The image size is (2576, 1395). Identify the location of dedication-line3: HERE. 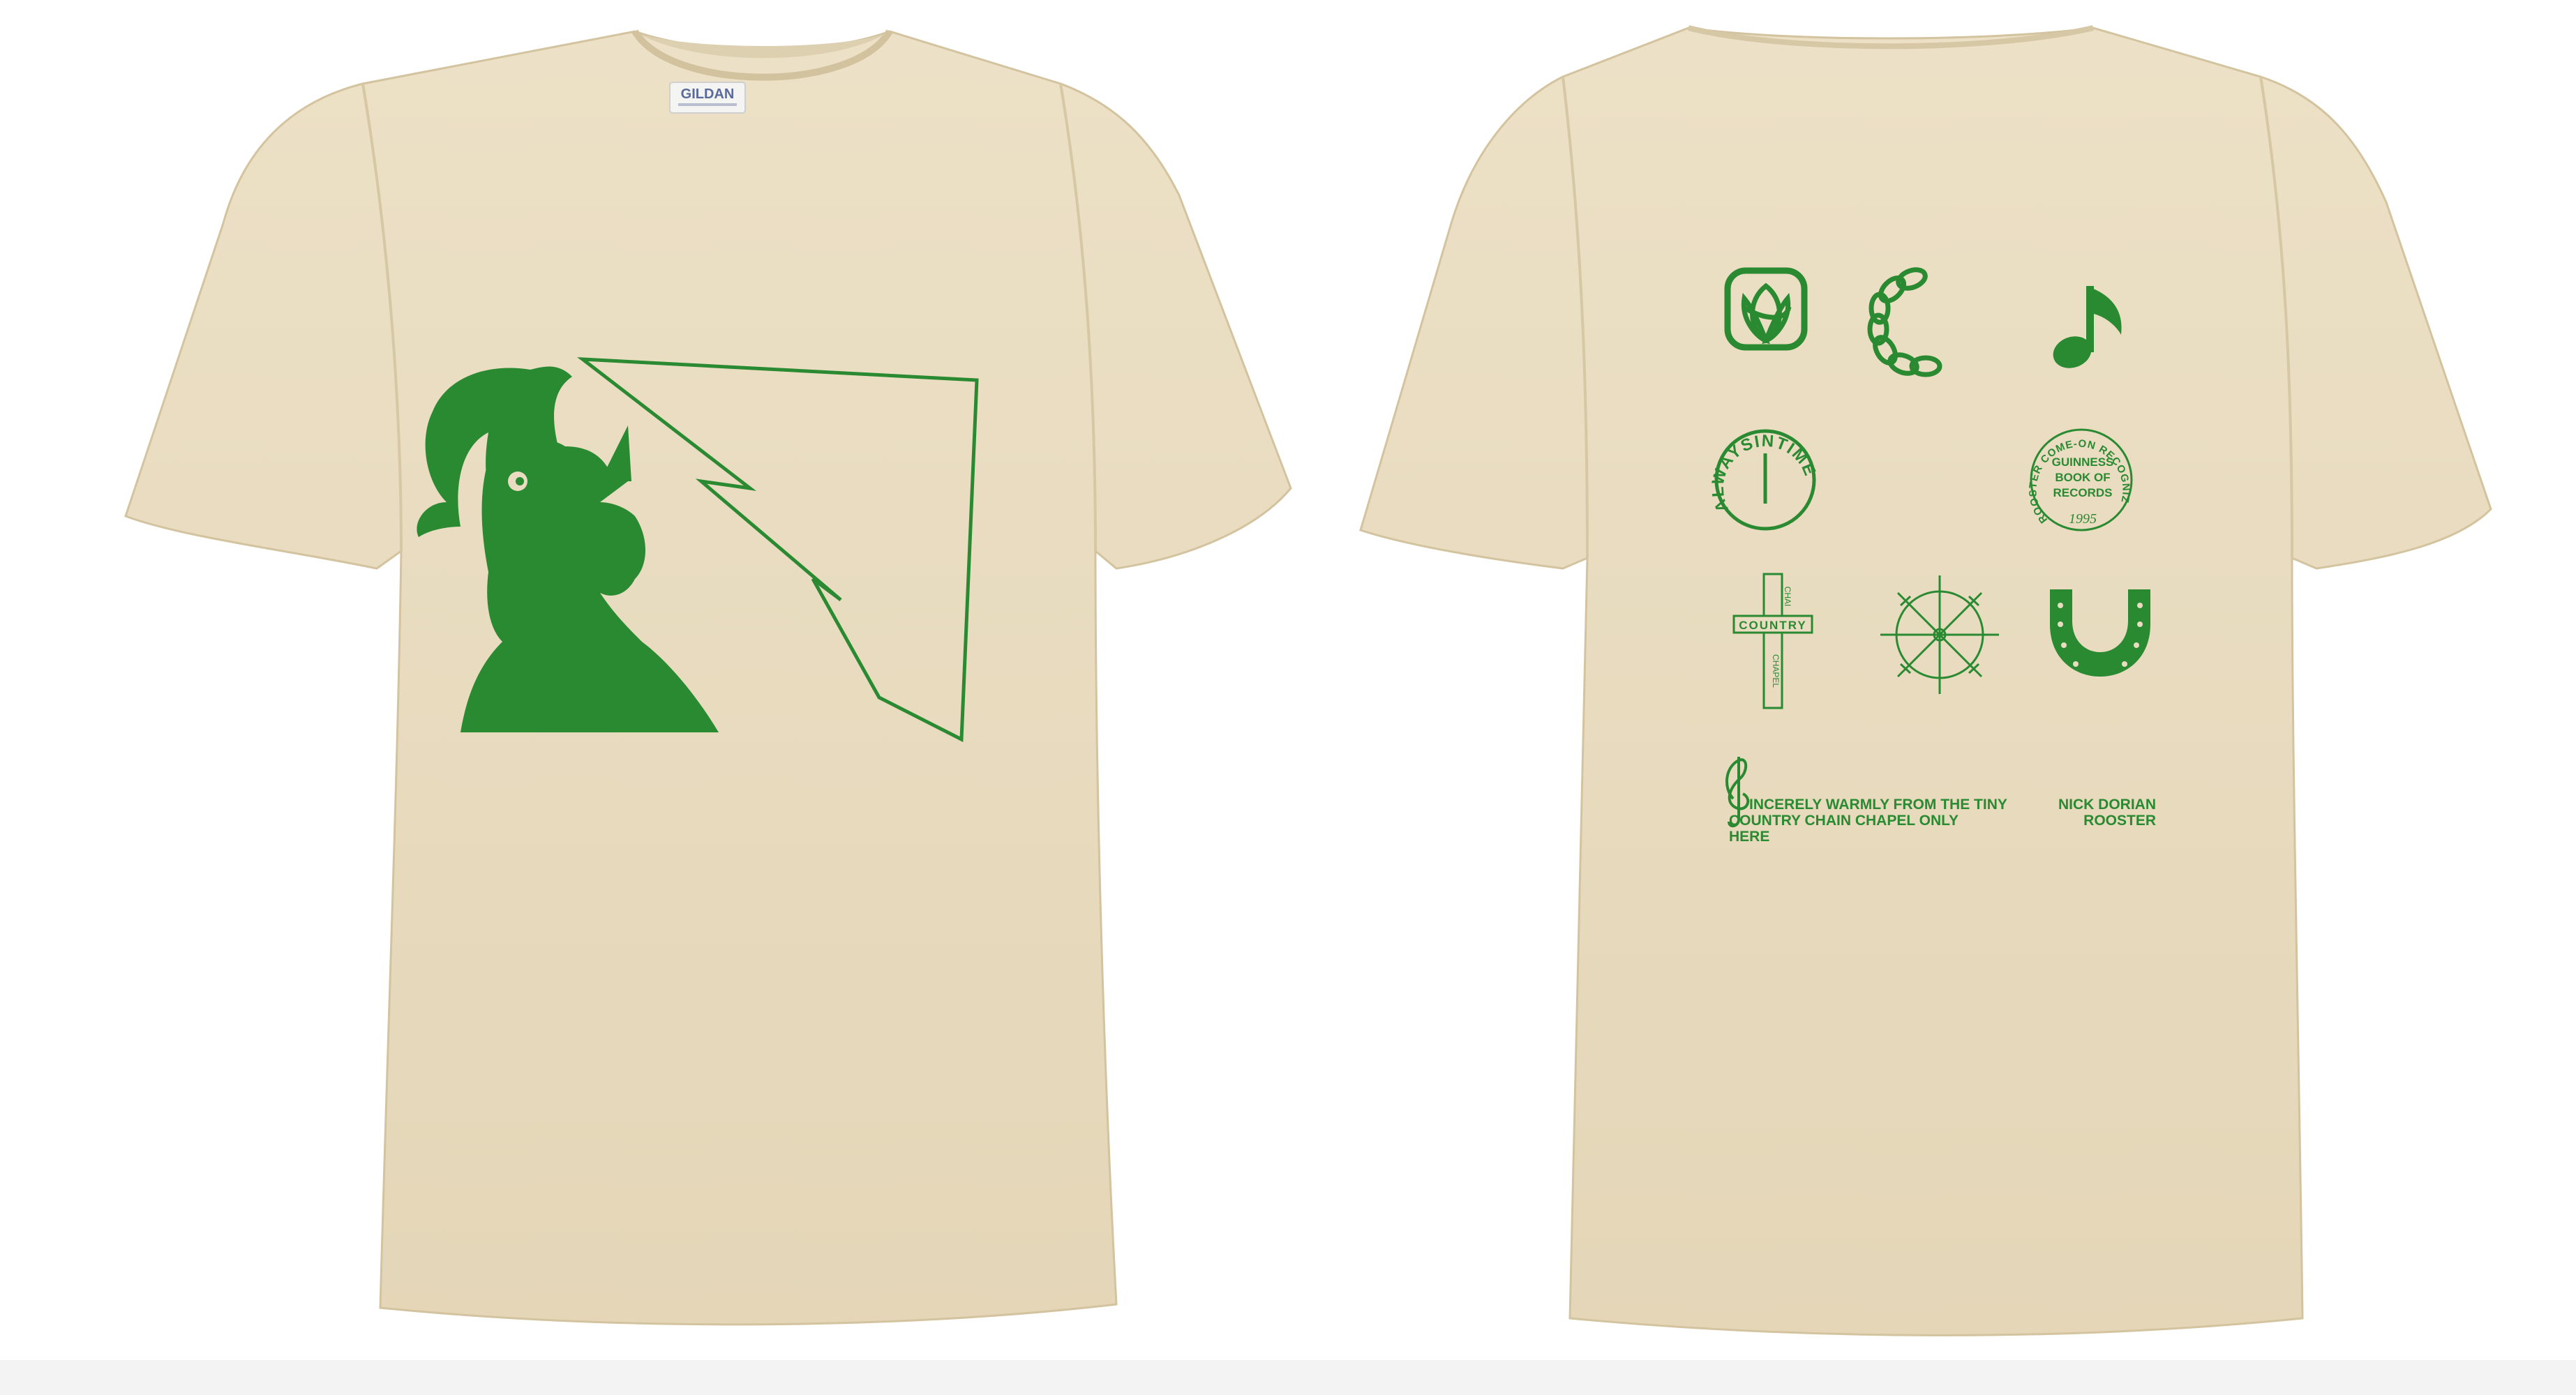
(1749, 837).